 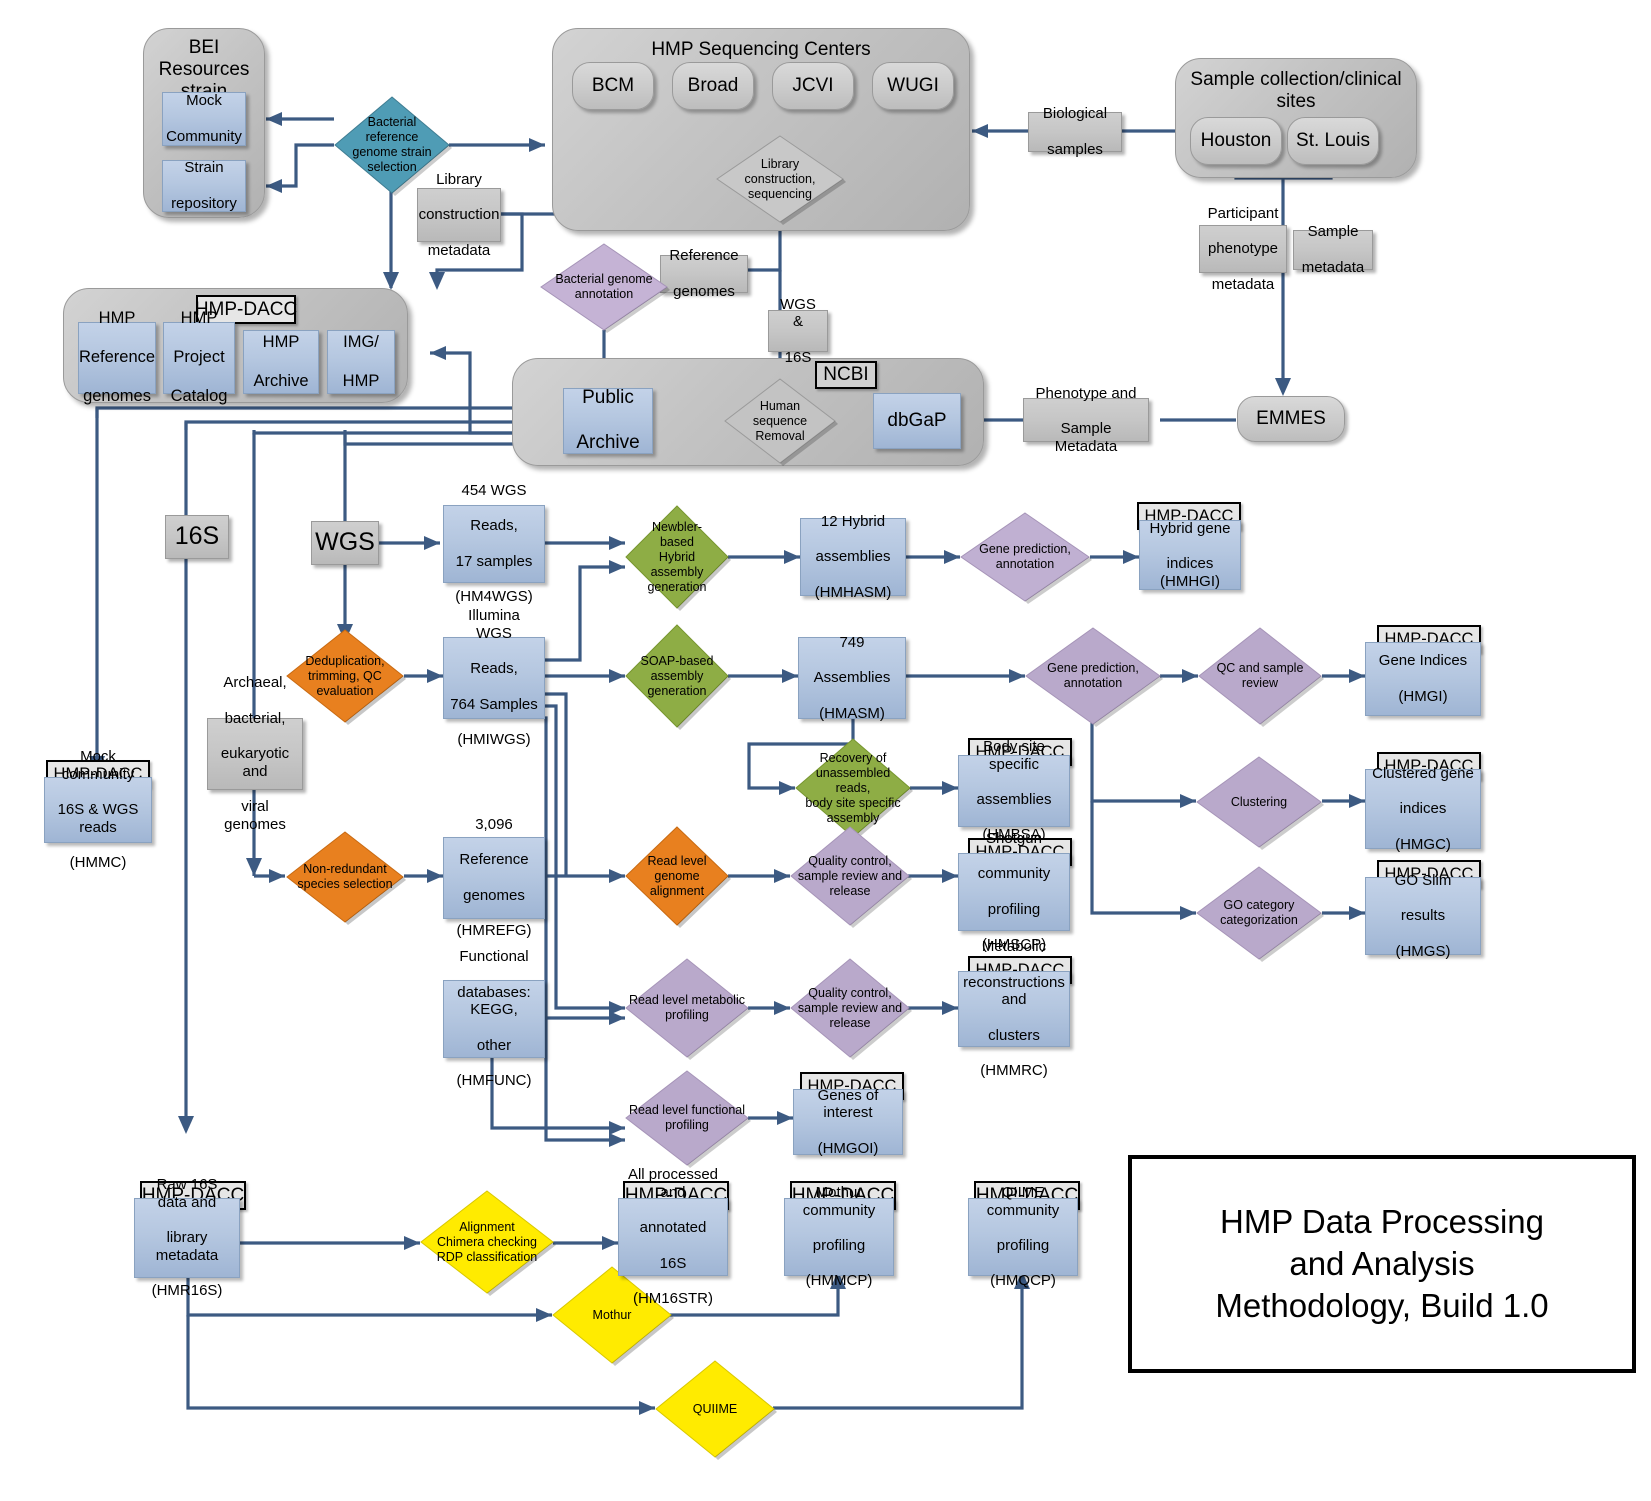 What do you see at coordinates (1026, 558) in the screenshot?
I see `process-gene-prediction-annotation-top: Gene prediction, annotation` at bounding box center [1026, 558].